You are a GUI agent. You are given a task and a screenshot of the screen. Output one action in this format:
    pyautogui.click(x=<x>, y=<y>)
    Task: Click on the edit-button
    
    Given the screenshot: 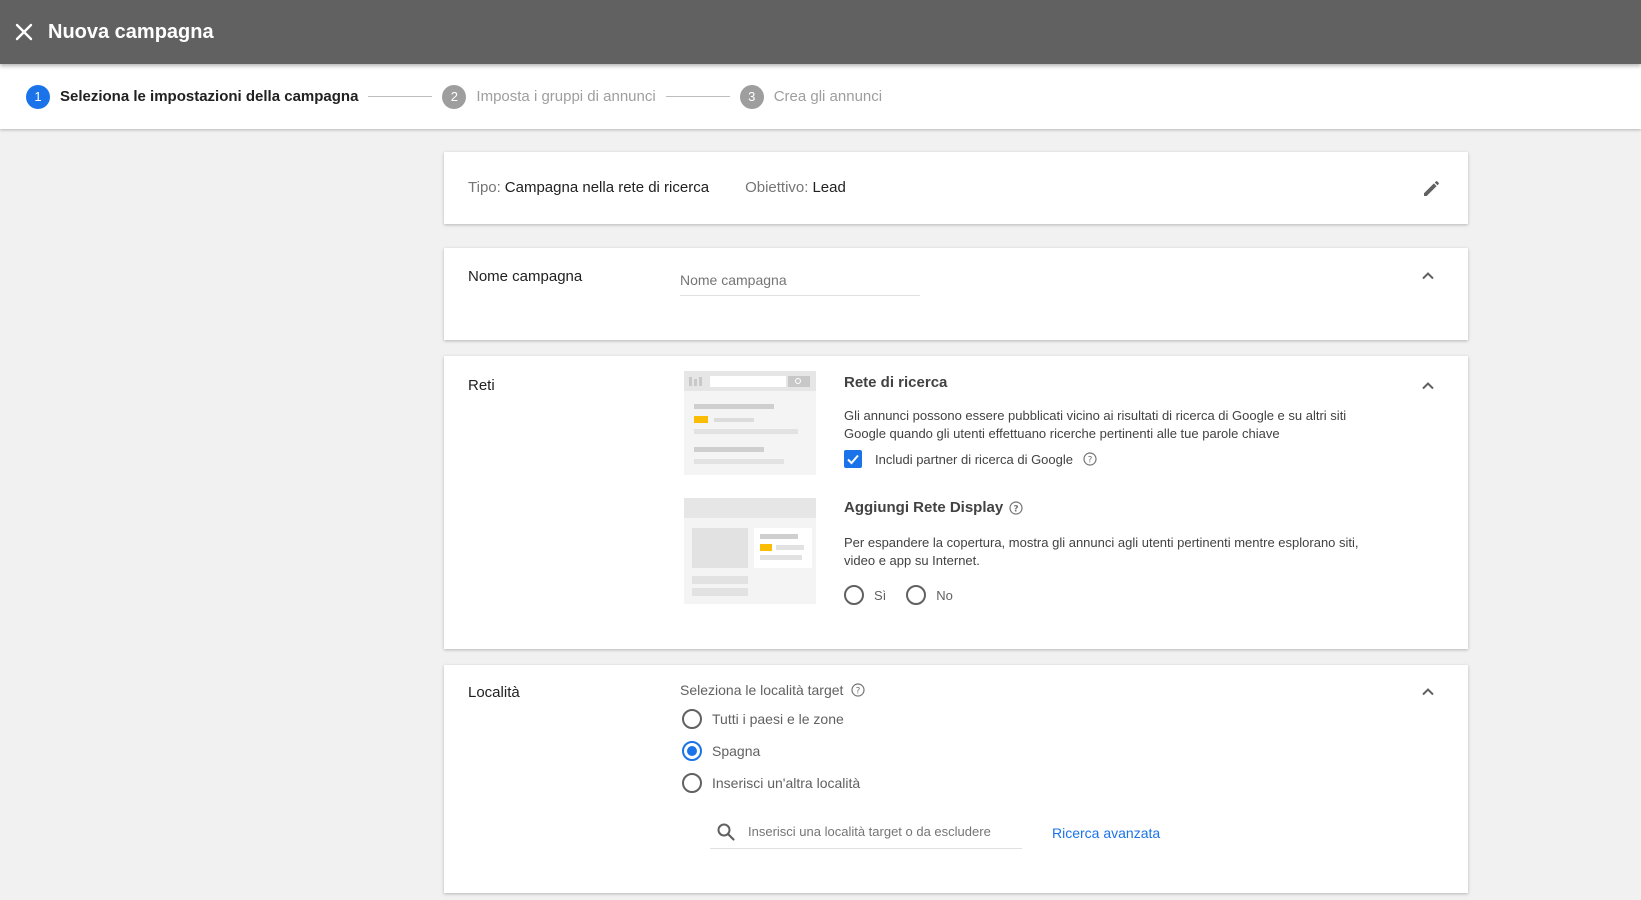 What is the action you would take?
    pyautogui.click(x=1432, y=188)
    